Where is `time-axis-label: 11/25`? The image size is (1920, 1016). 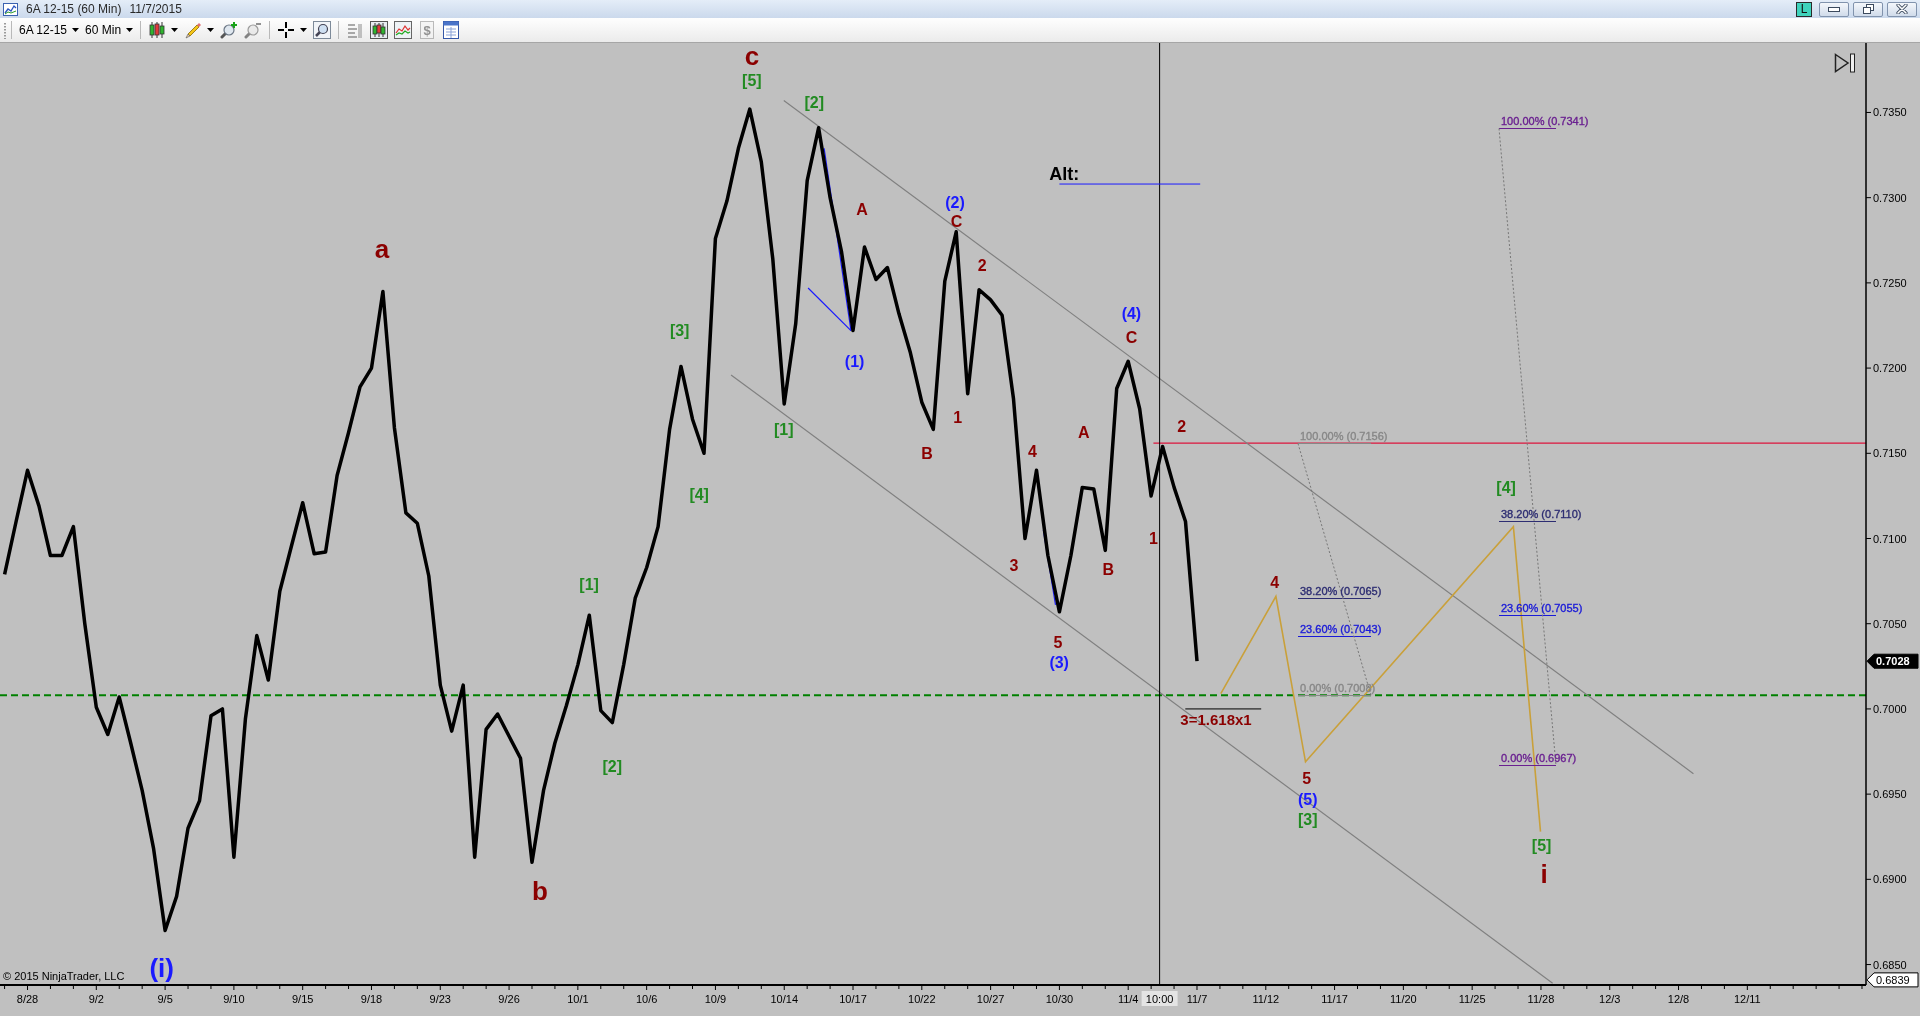 time-axis-label: 11/25 is located at coordinates (1472, 999).